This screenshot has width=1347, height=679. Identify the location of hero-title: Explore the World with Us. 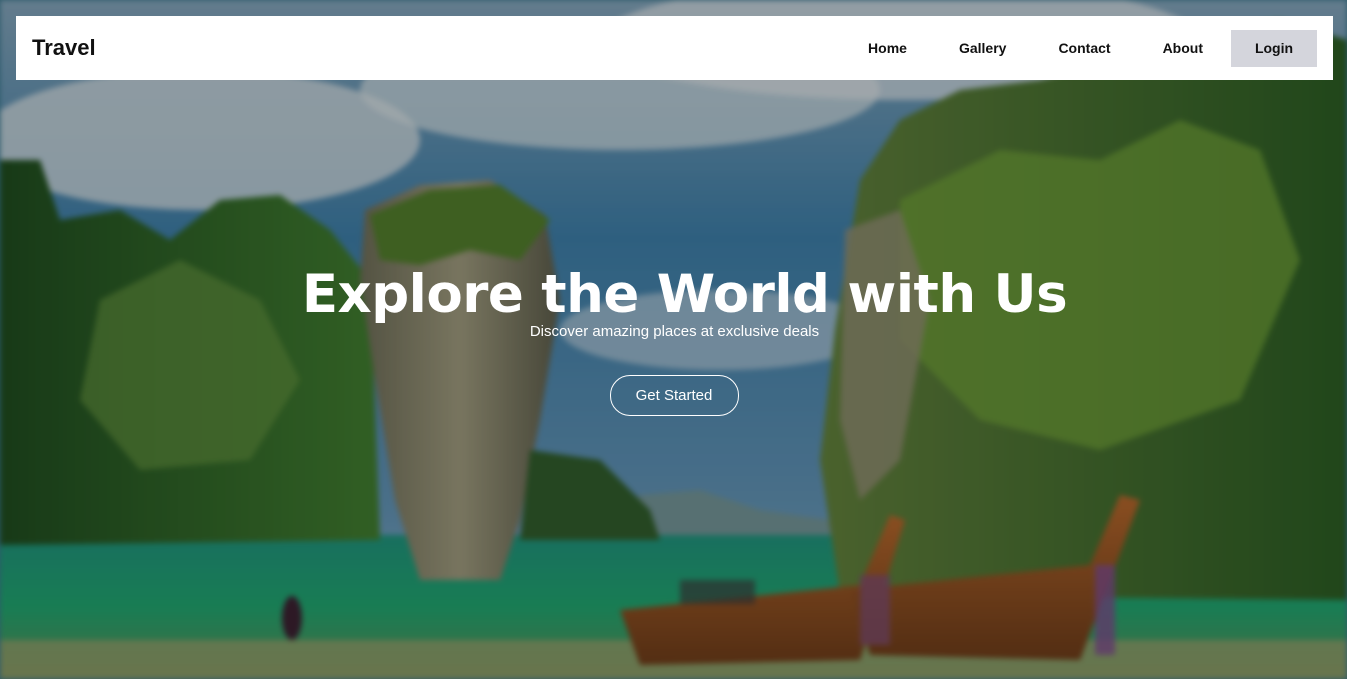
(684, 294).